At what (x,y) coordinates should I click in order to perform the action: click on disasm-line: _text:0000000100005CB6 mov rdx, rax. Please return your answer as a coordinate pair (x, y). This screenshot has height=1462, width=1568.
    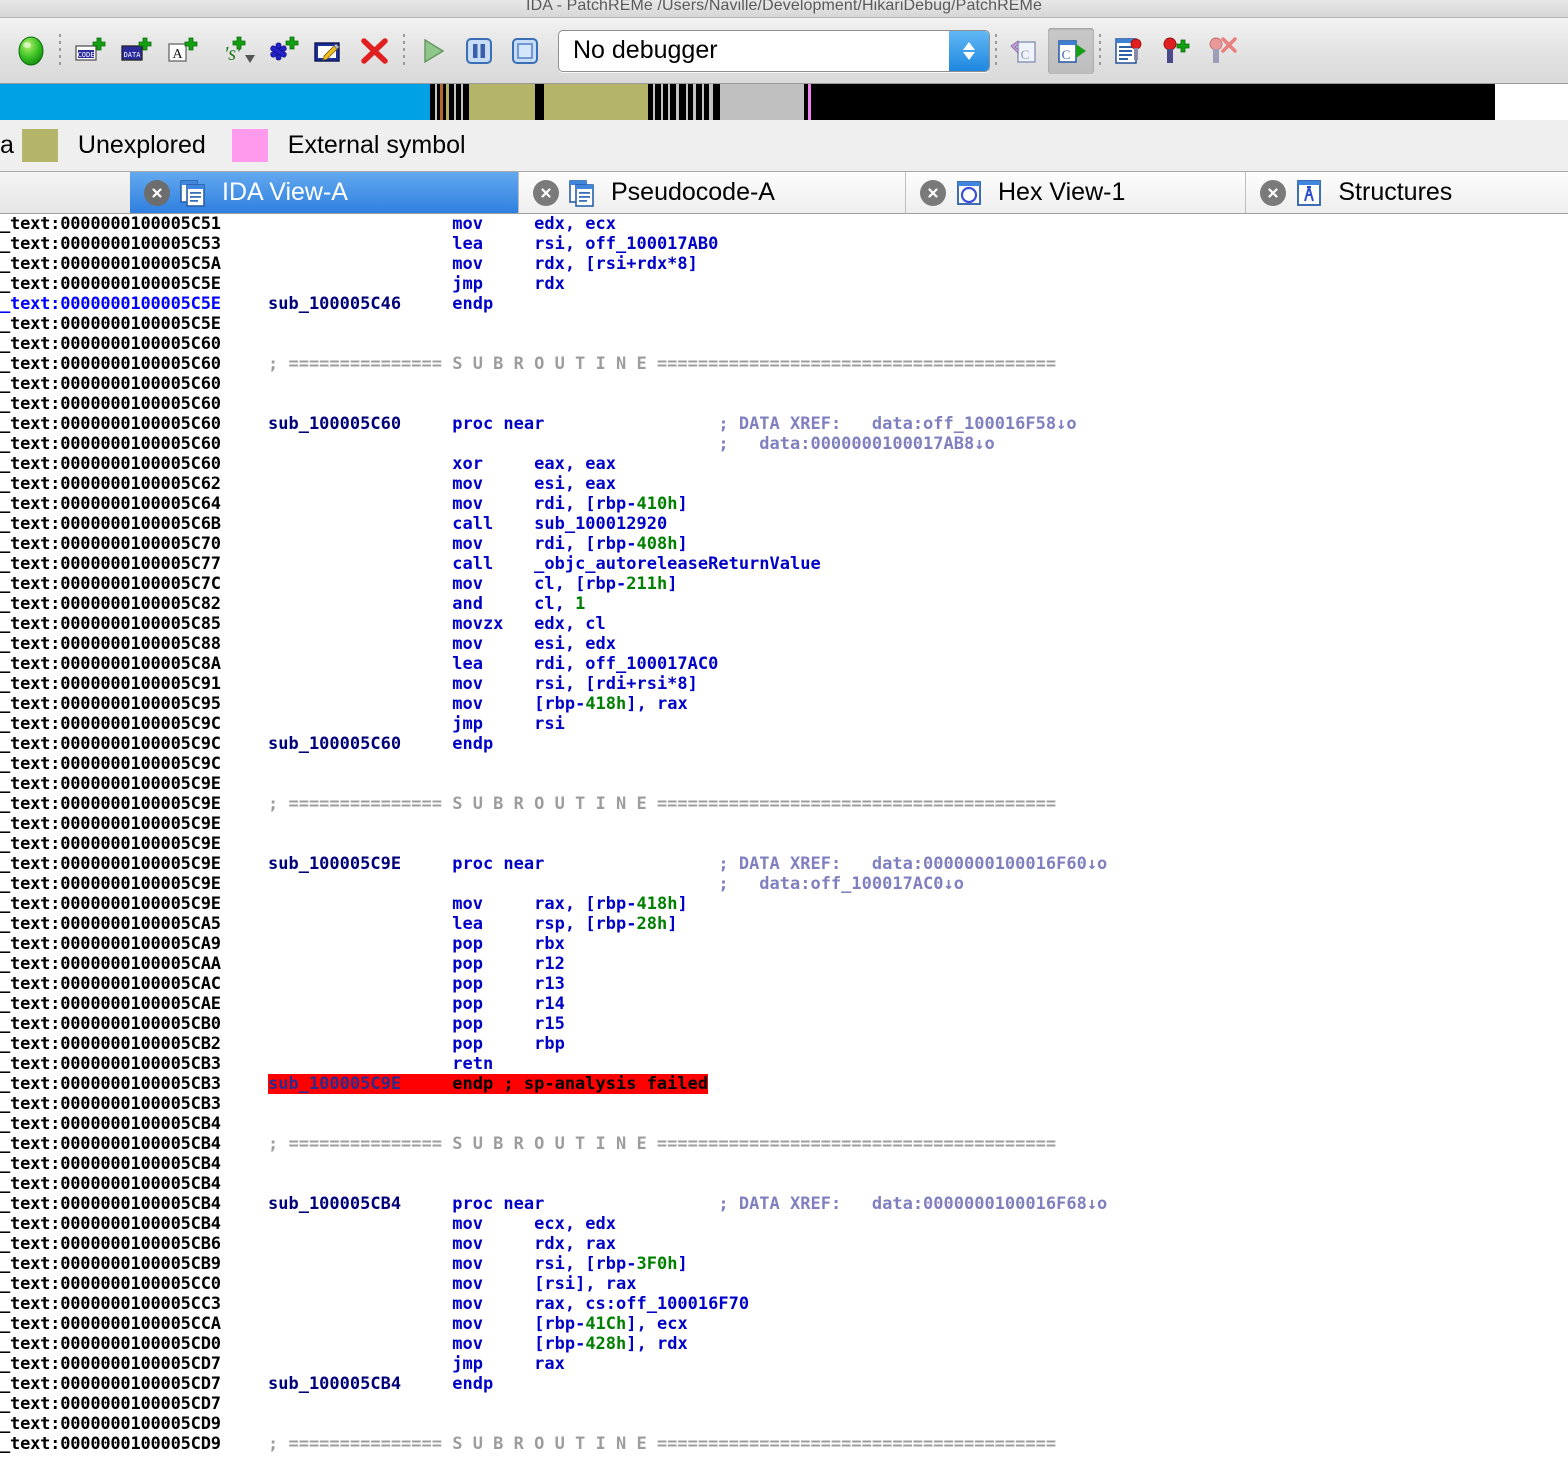
    Looking at the image, I should click on (784, 1244).